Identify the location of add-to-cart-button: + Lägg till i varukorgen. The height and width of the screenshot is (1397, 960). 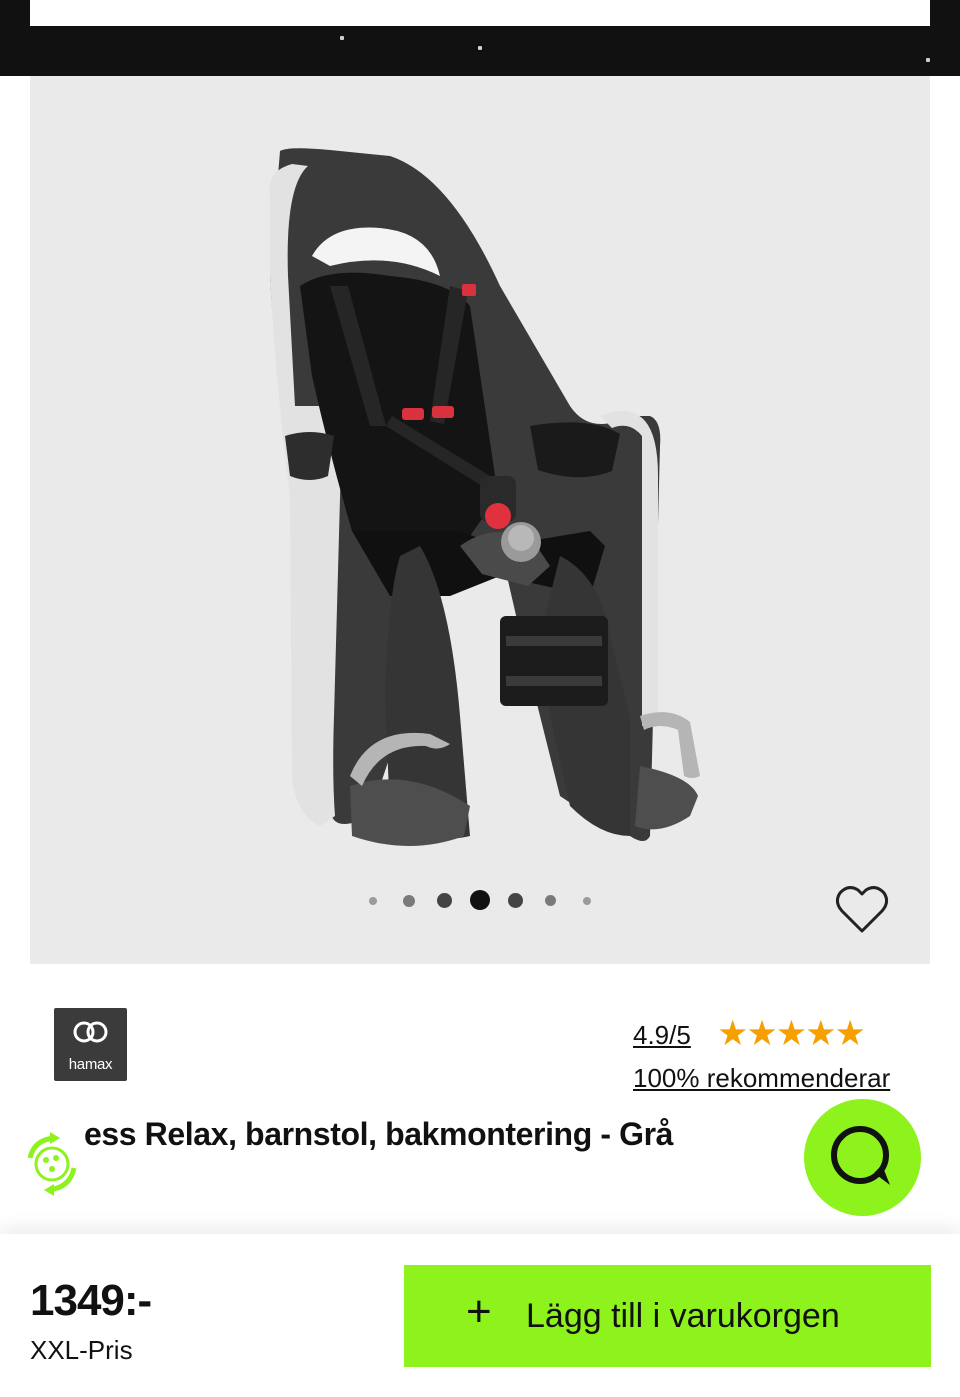
(667, 1316).